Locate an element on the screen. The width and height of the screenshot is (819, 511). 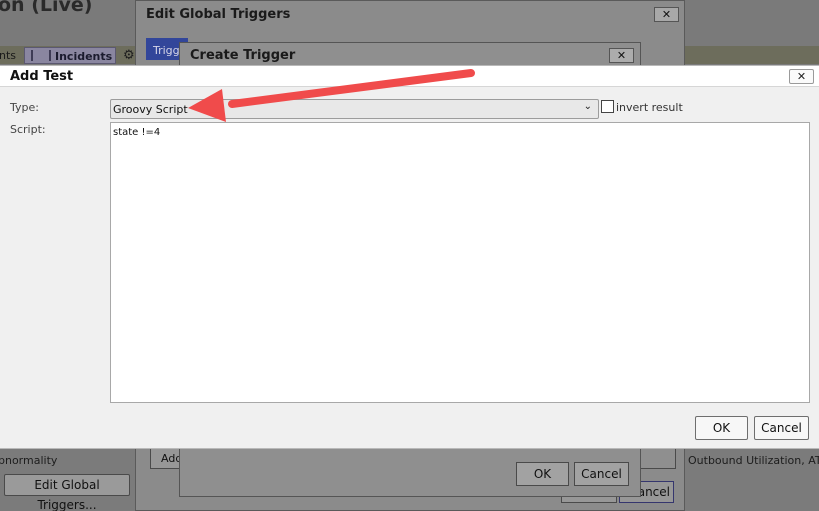
dialog-title: Edit Global Triggers is located at coordinates (218, 14).